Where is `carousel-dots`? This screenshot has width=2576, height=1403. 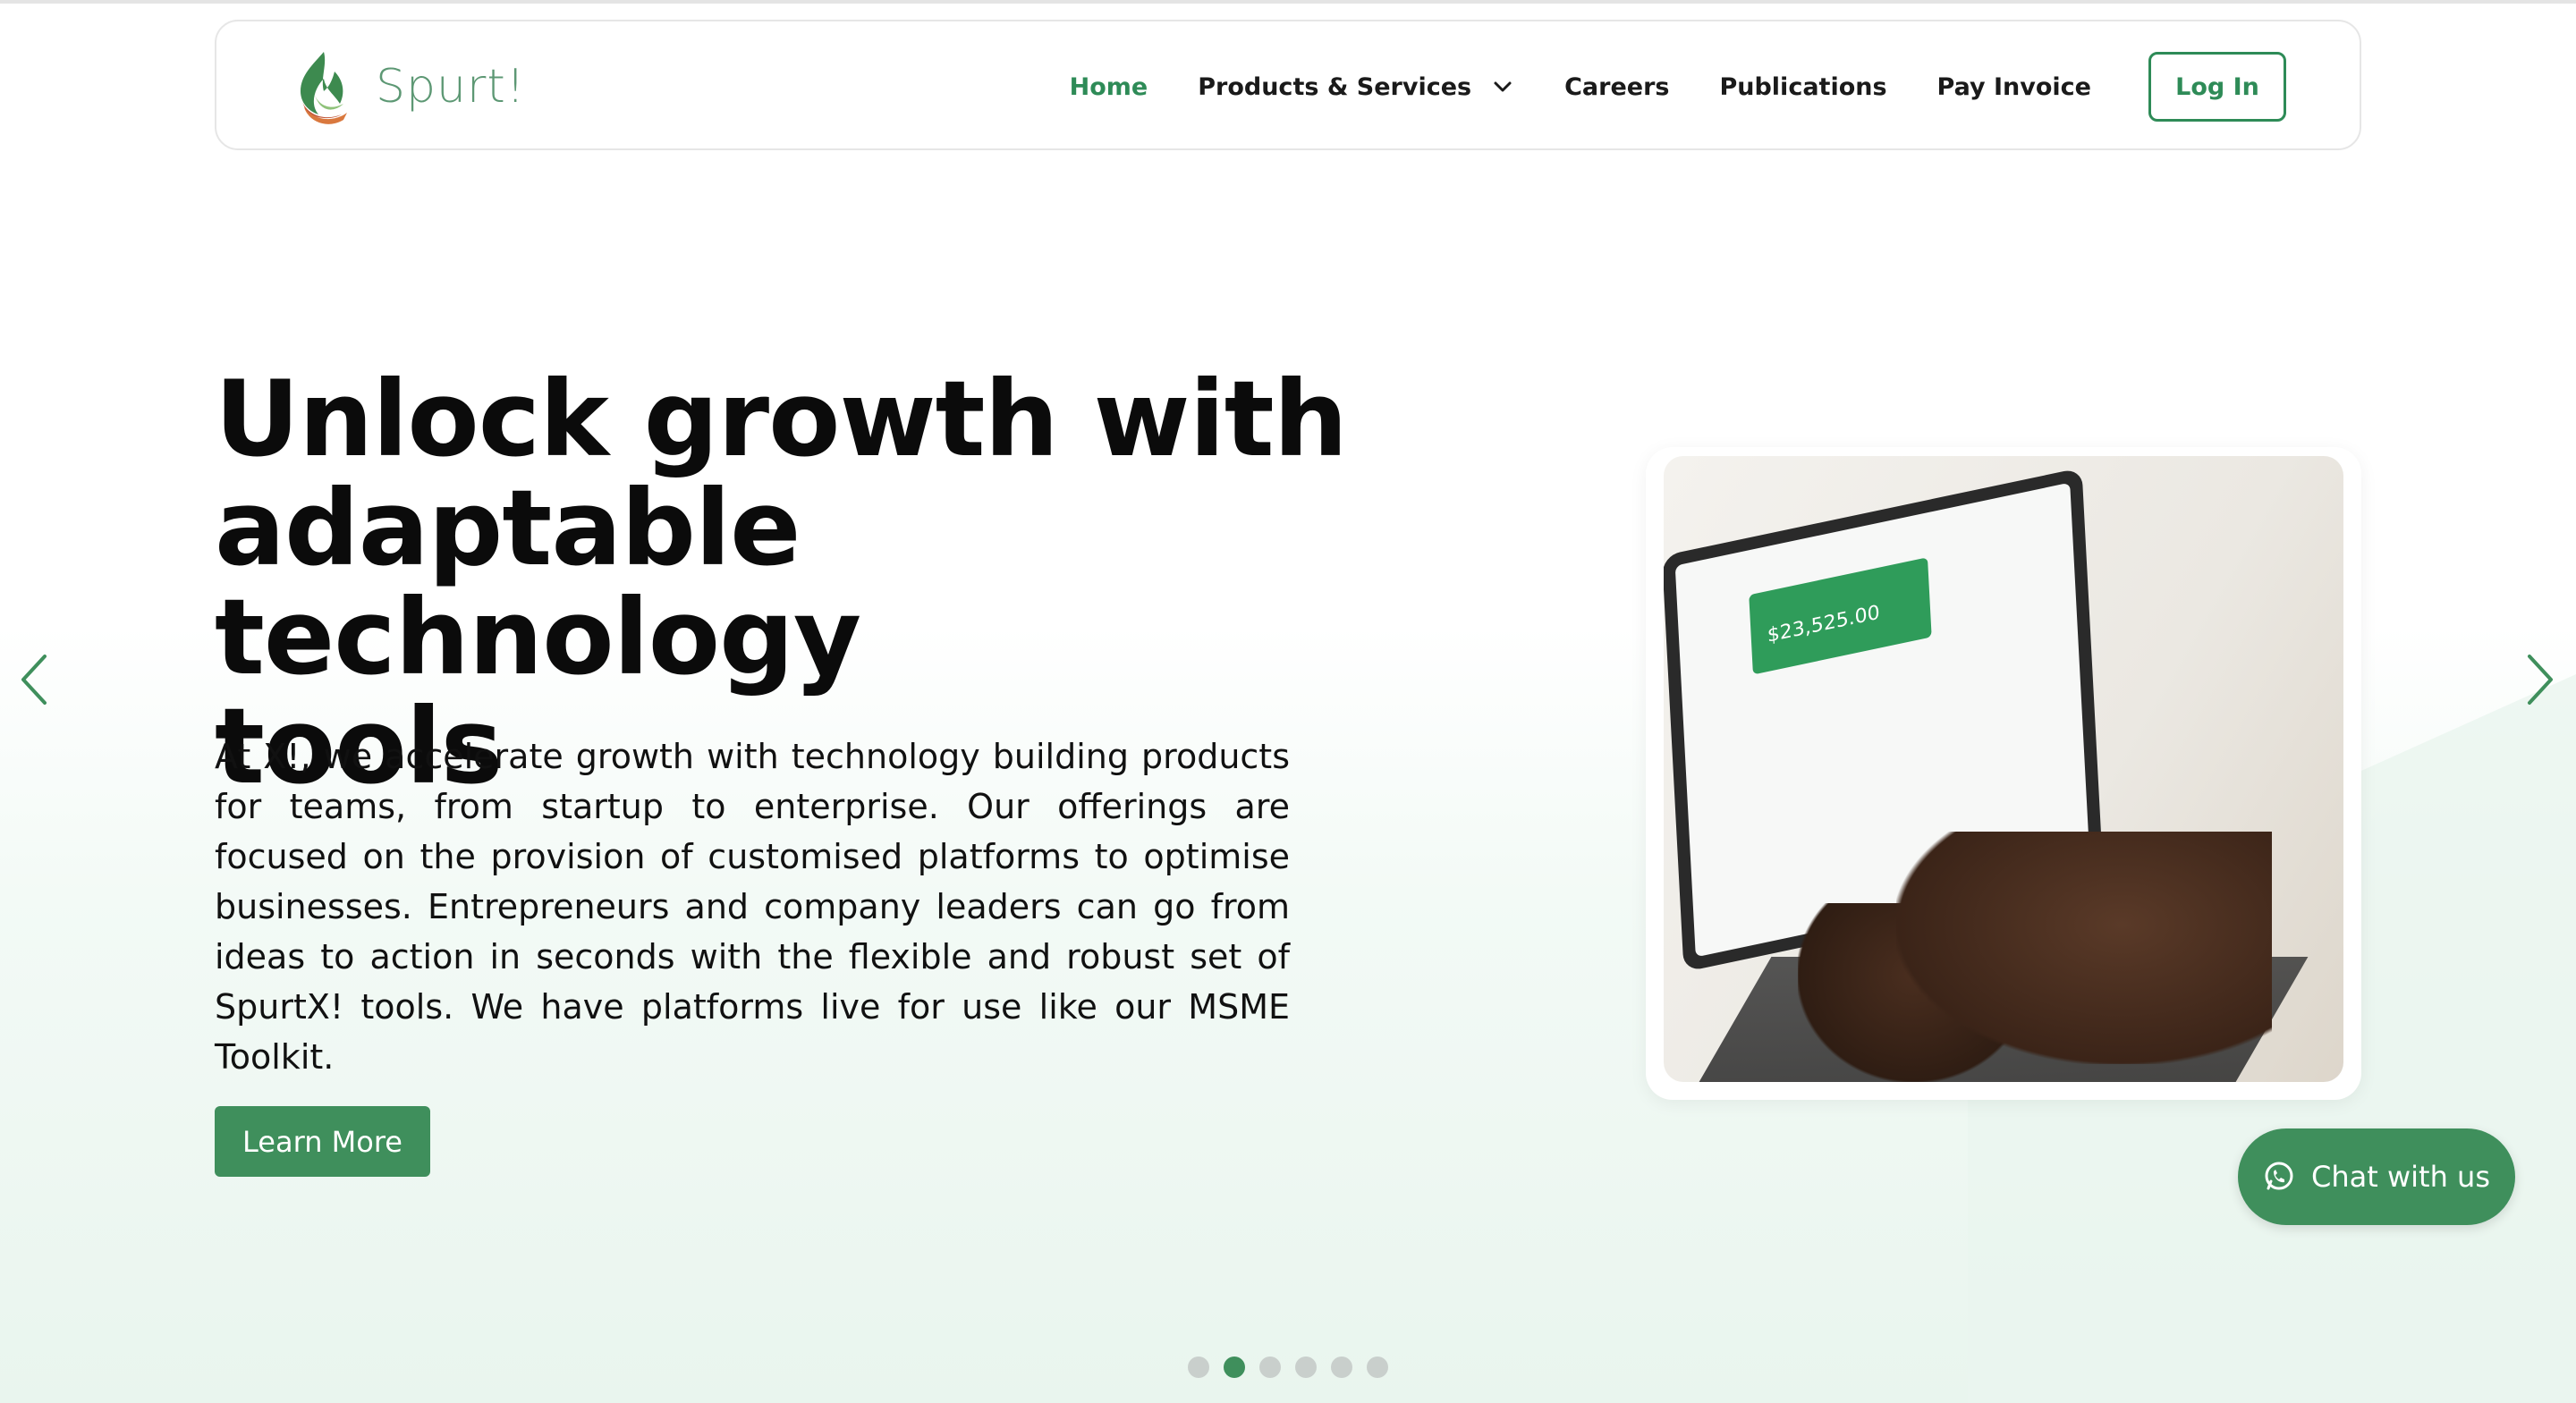
carousel-dots is located at coordinates (1295, 1367).